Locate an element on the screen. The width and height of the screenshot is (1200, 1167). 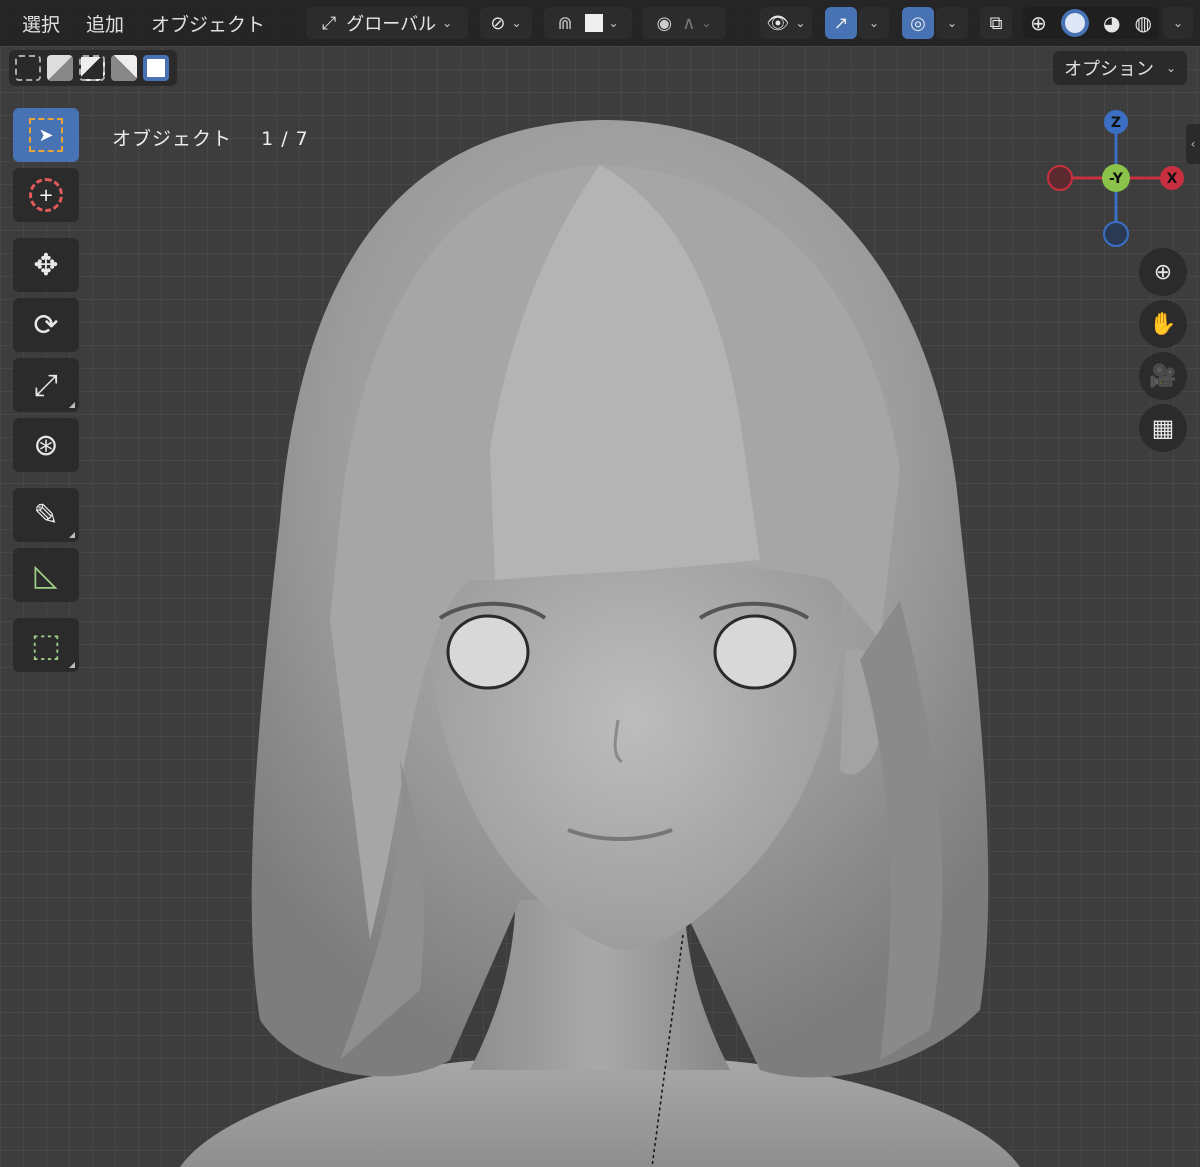
options-dropdown: オプション ⌄ is located at coordinates (1120, 68).